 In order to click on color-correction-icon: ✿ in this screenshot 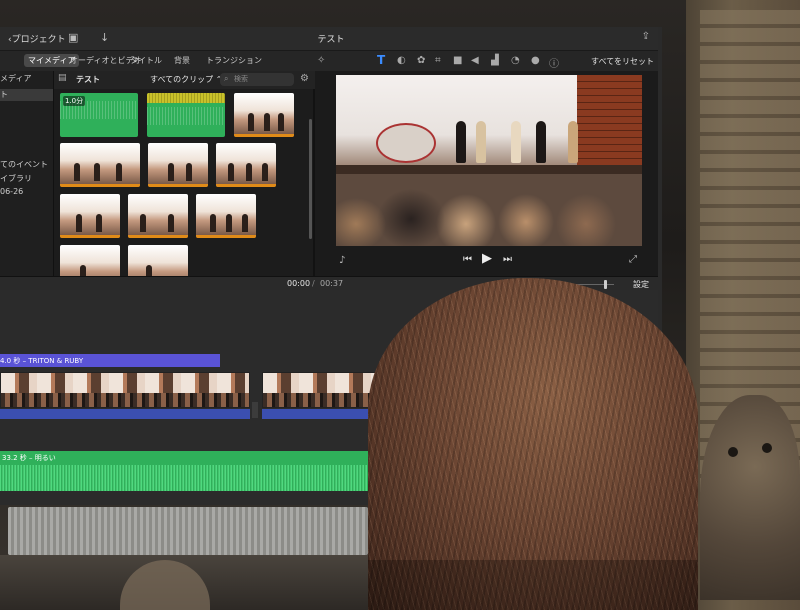, I will do `click(421, 60)`.